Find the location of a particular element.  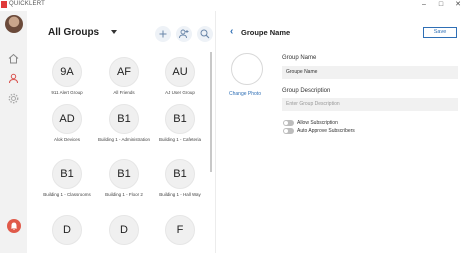

group-card: AD Alok Devices is located at coordinates (67, 133).